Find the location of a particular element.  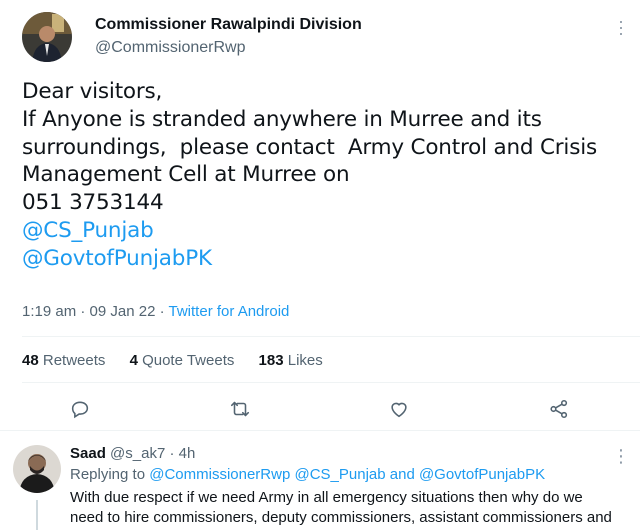

tweet-line: 051 3753144 is located at coordinates (93, 203).